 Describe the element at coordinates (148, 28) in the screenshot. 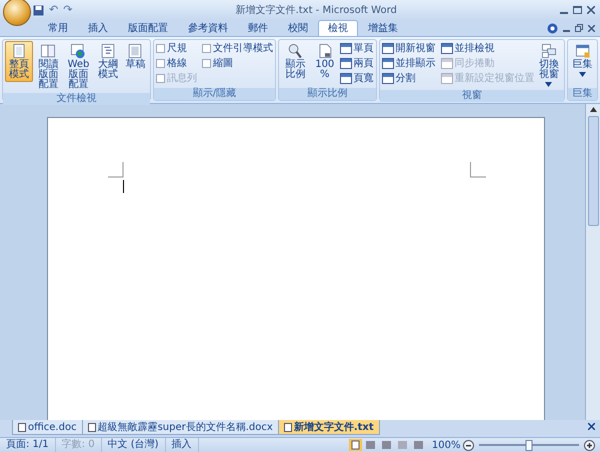

I see `ribbon-tab: 版面配置` at that location.